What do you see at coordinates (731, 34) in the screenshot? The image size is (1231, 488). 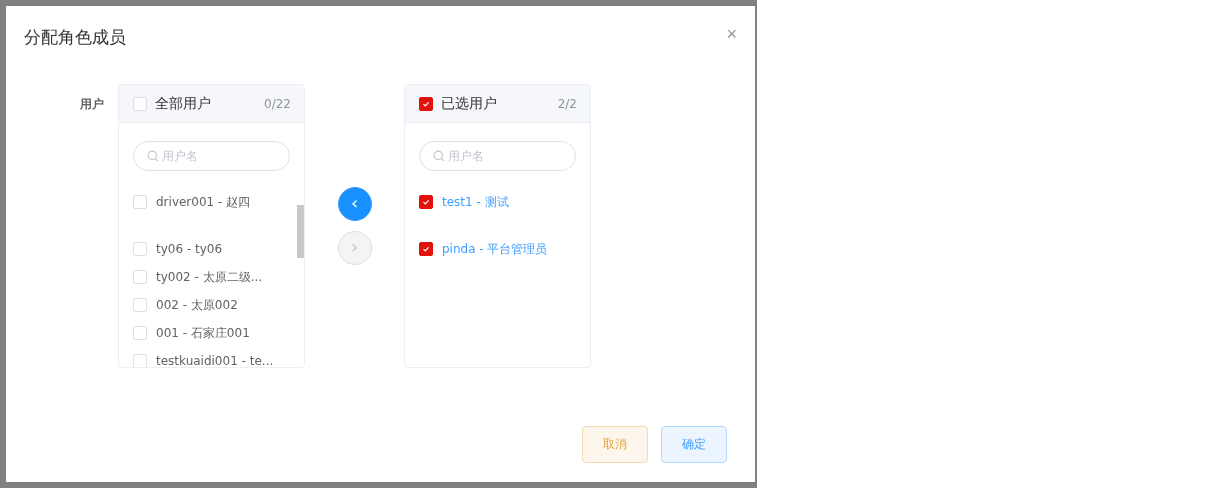 I see `close-button: ×` at bounding box center [731, 34].